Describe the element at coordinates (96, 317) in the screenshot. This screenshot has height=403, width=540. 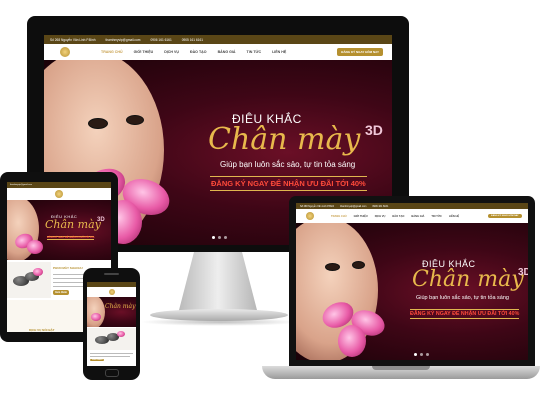
I see `orchid-petal` at that location.